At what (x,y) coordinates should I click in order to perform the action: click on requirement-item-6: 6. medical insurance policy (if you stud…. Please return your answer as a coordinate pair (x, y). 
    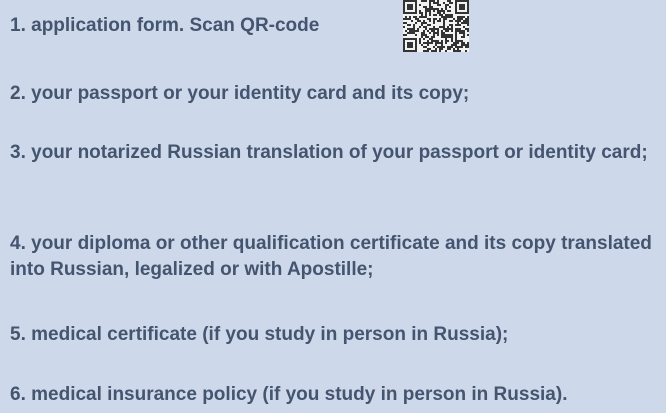
    Looking at the image, I should click on (289, 394).